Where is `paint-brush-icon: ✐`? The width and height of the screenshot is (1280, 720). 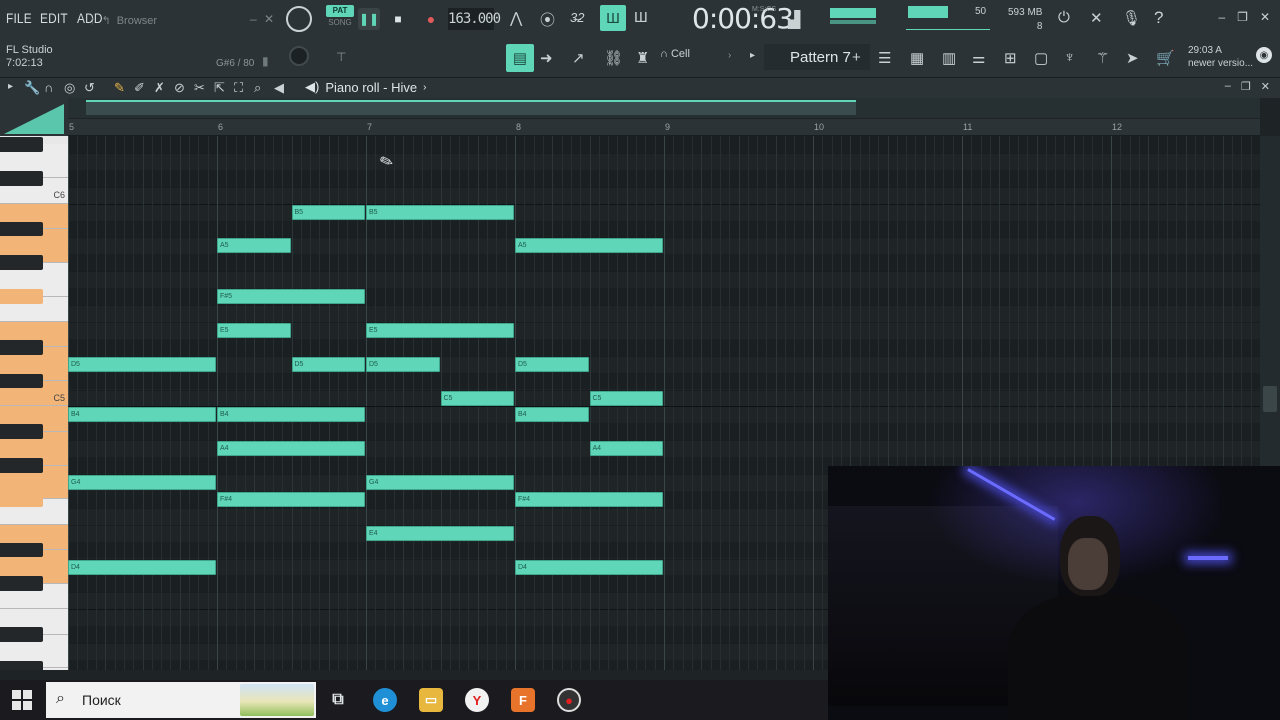
paint-brush-icon: ✐ is located at coordinates (139, 88).